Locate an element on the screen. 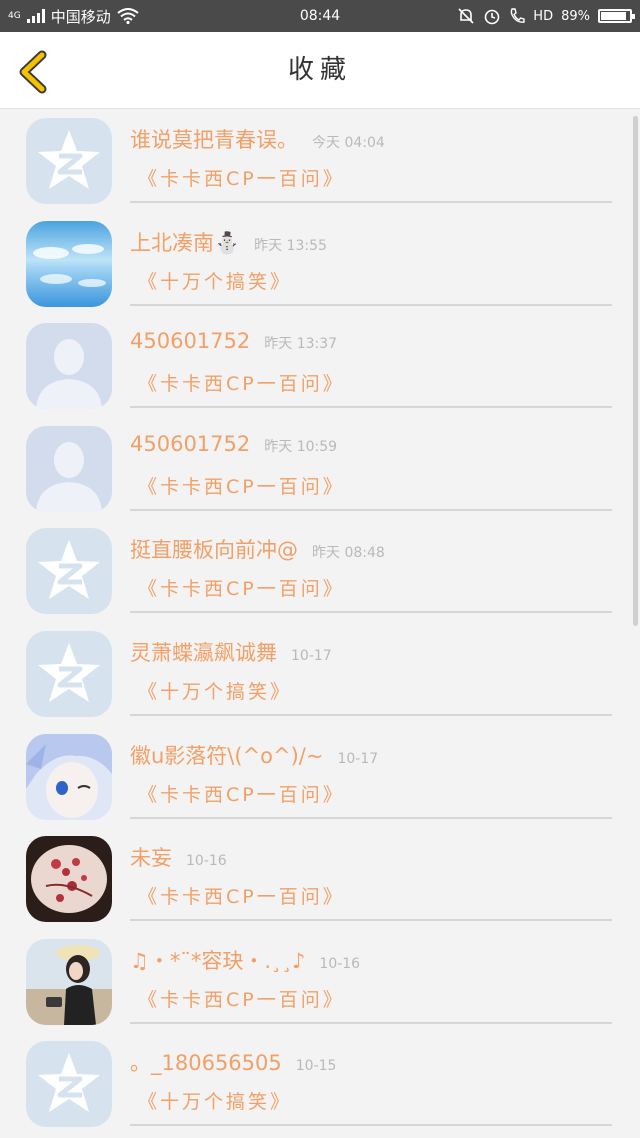  item-header: ♫・*¨*容玦・.¸¸♪ 10-16 is located at coordinates (245, 960).